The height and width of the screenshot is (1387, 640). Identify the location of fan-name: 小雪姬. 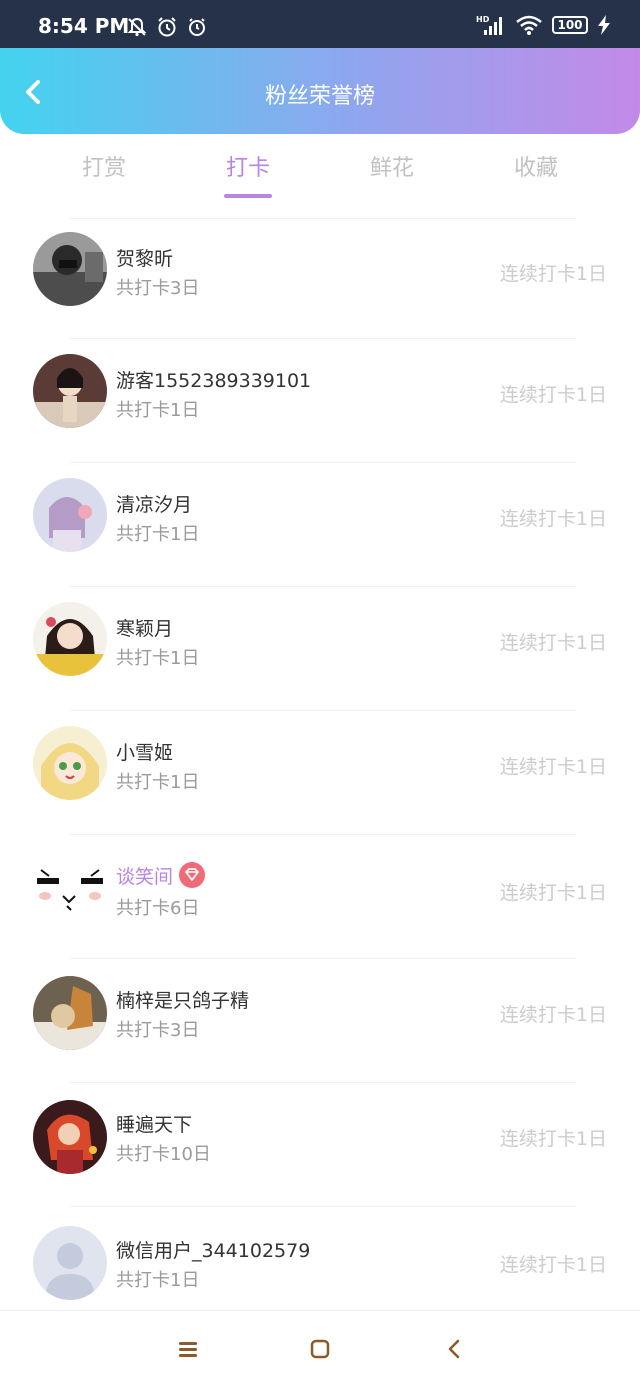
(145, 753).